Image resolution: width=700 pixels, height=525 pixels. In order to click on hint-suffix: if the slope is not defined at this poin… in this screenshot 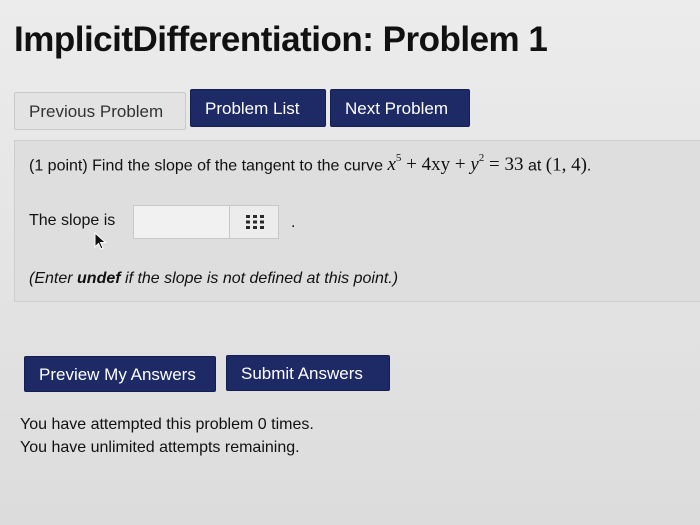, I will do `click(259, 278)`.